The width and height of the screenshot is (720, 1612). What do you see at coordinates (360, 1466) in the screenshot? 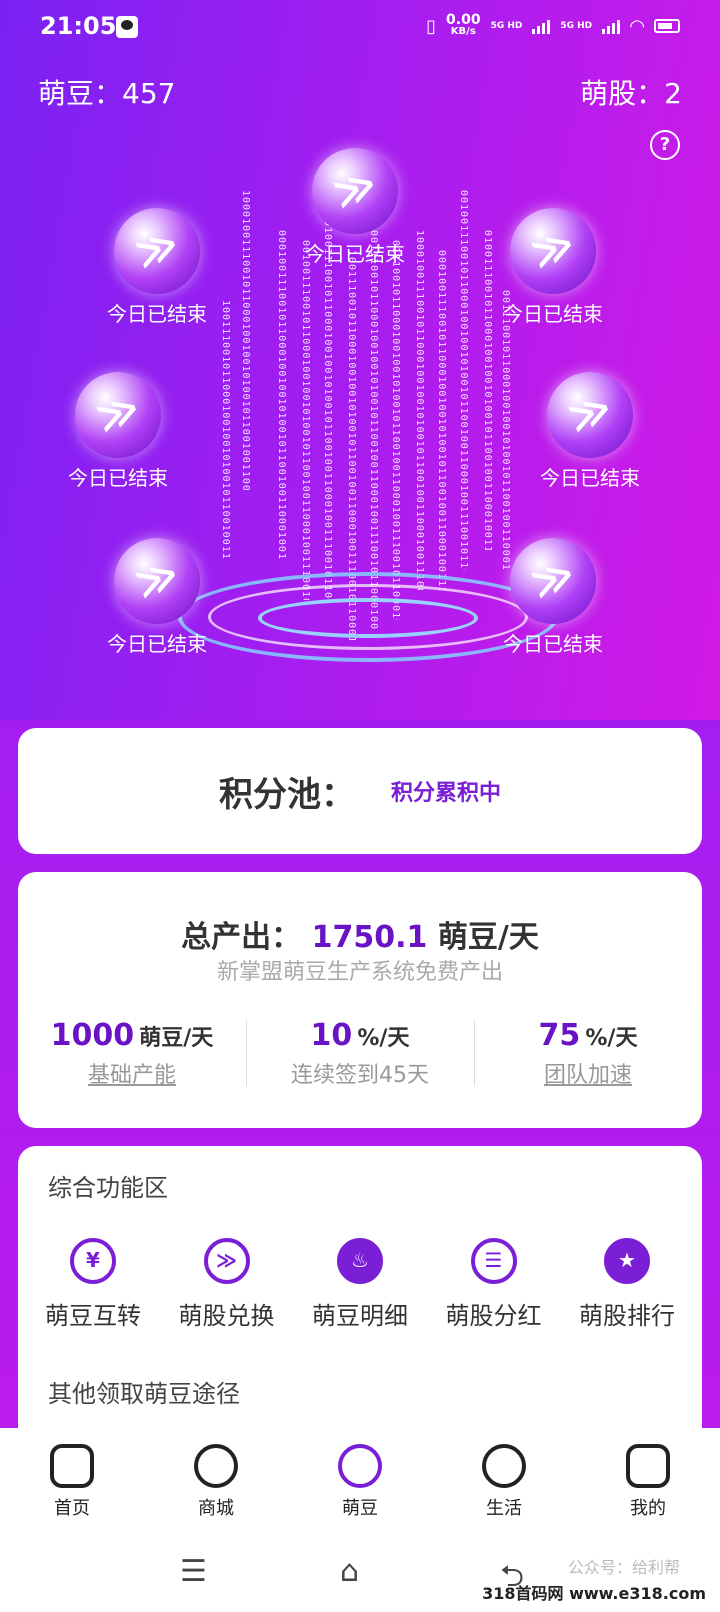
I see `bean-icon` at bounding box center [360, 1466].